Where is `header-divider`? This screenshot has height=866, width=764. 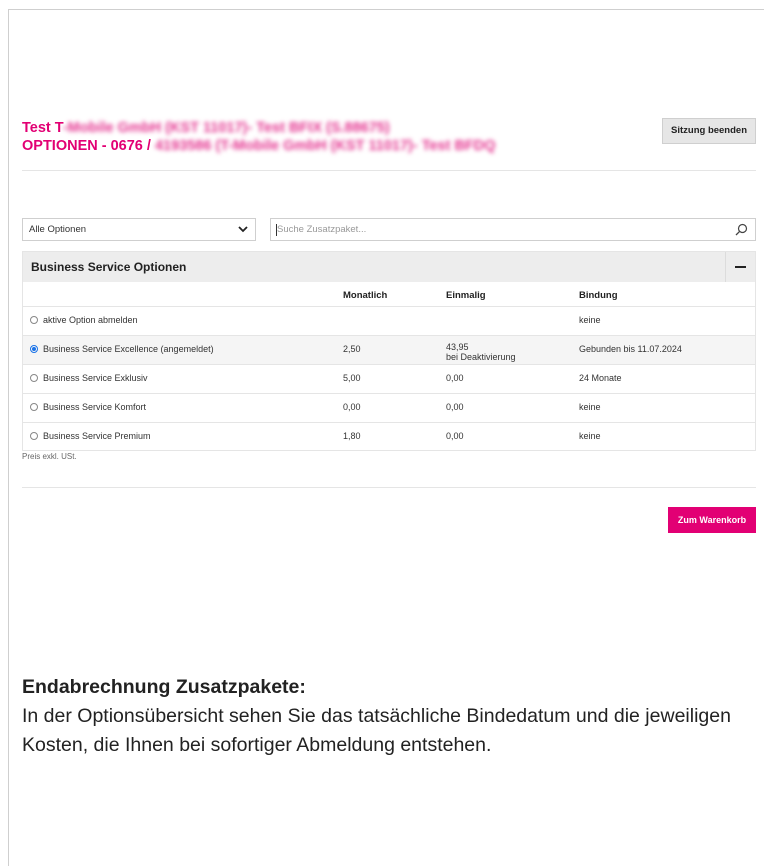
header-divider is located at coordinates (389, 170).